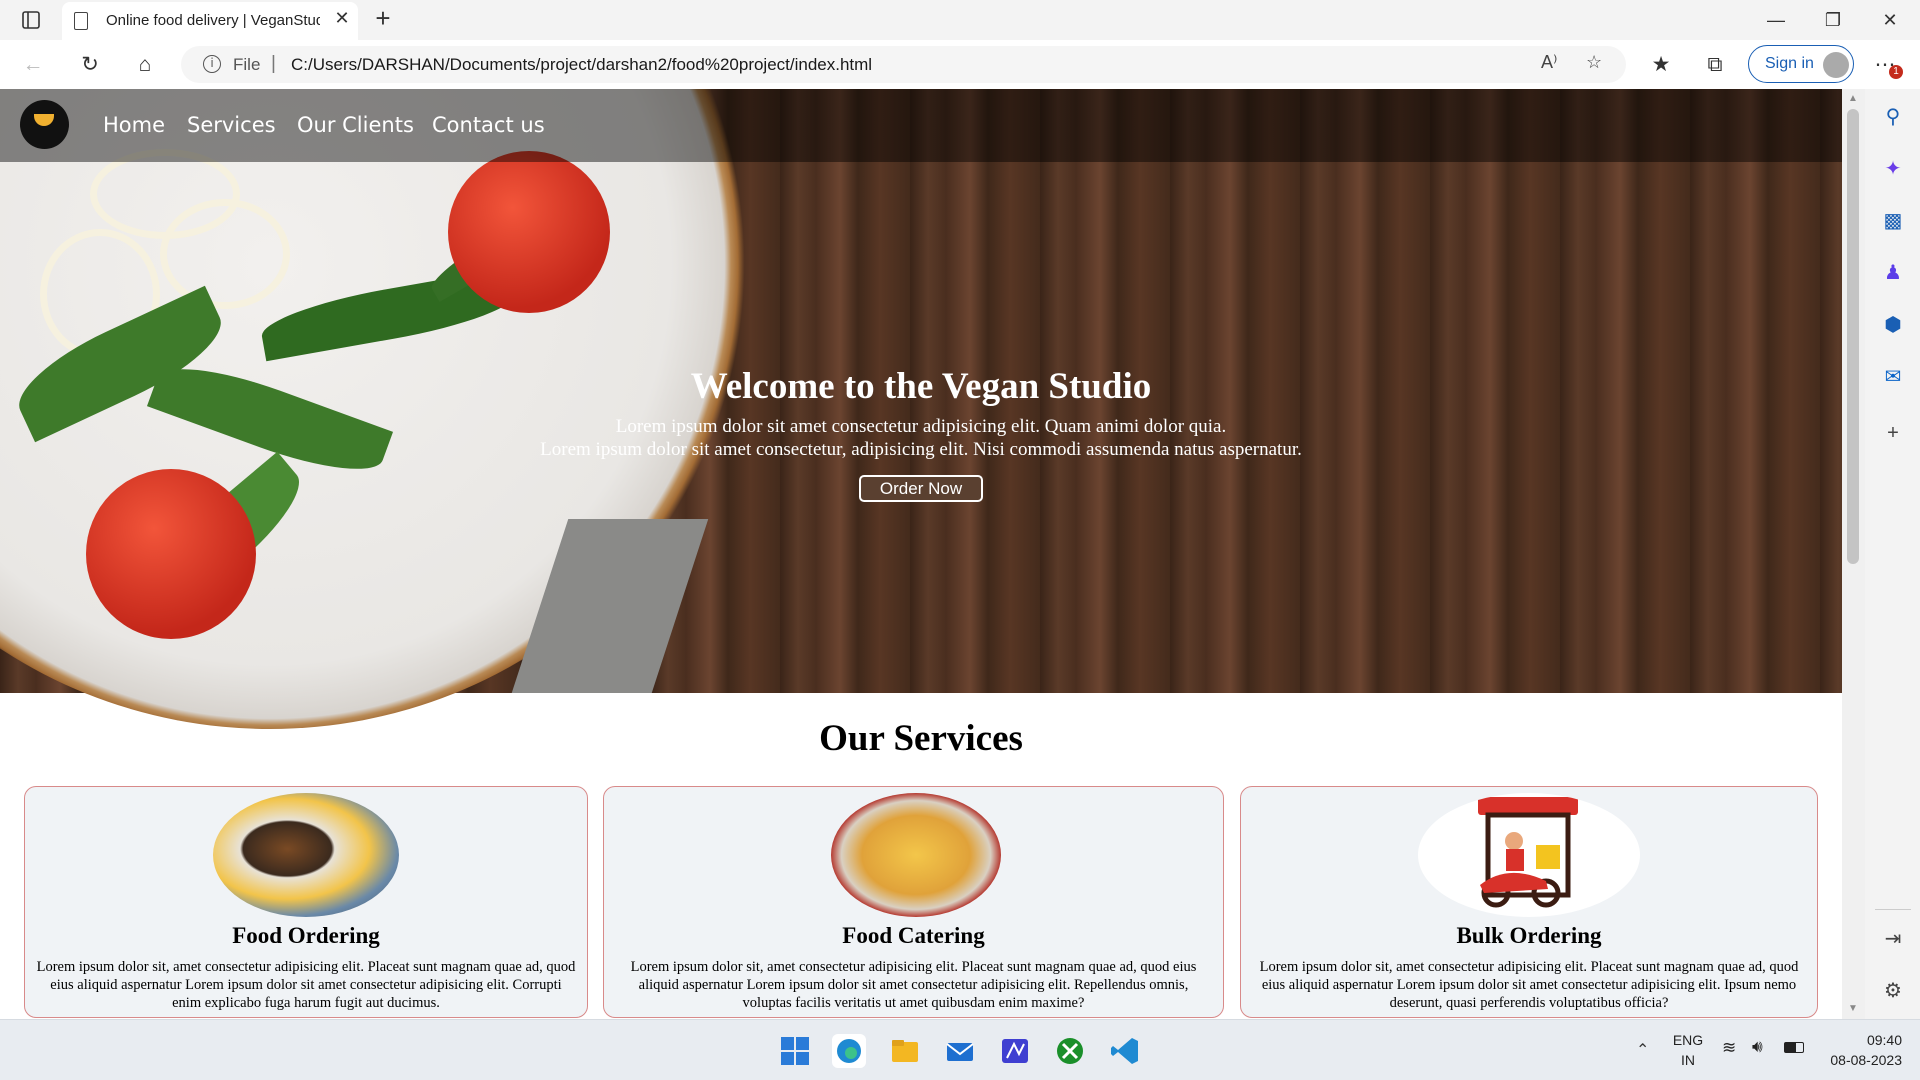  What do you see at coordinates (1896, 72) in the screenshot?
I see `notification-badge: 1` at bounding box center [1896, 72].